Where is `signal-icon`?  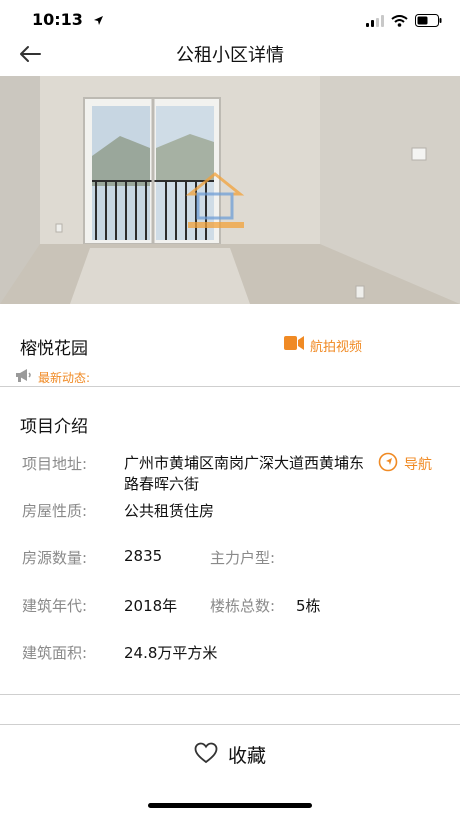
signal-icon is located at coordinates (375, 21).